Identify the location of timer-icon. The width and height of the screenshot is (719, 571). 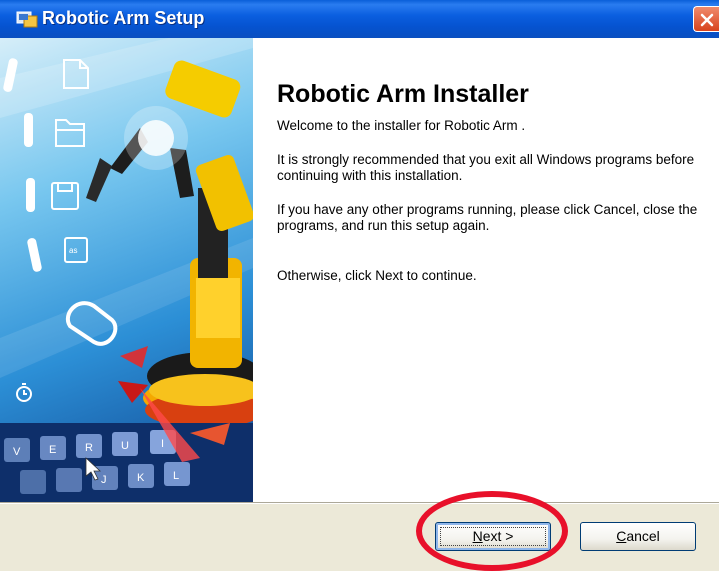
(24, 392).